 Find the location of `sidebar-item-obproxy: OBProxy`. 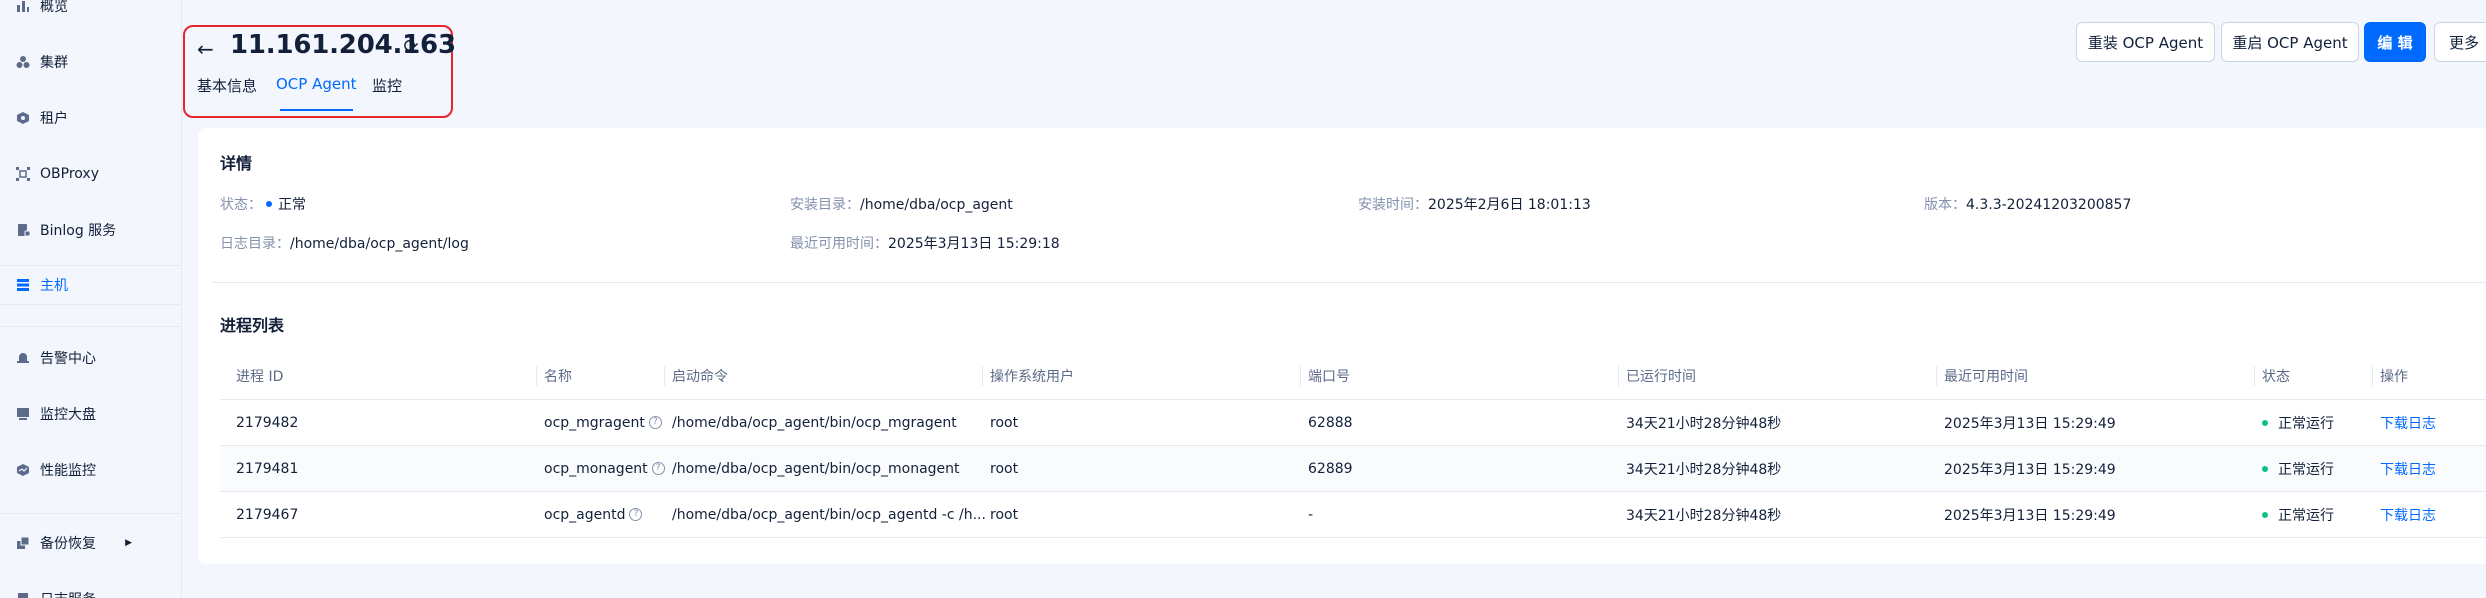

sidebar-item-obproxy: OBProxy is located at coordinates (91, 174).